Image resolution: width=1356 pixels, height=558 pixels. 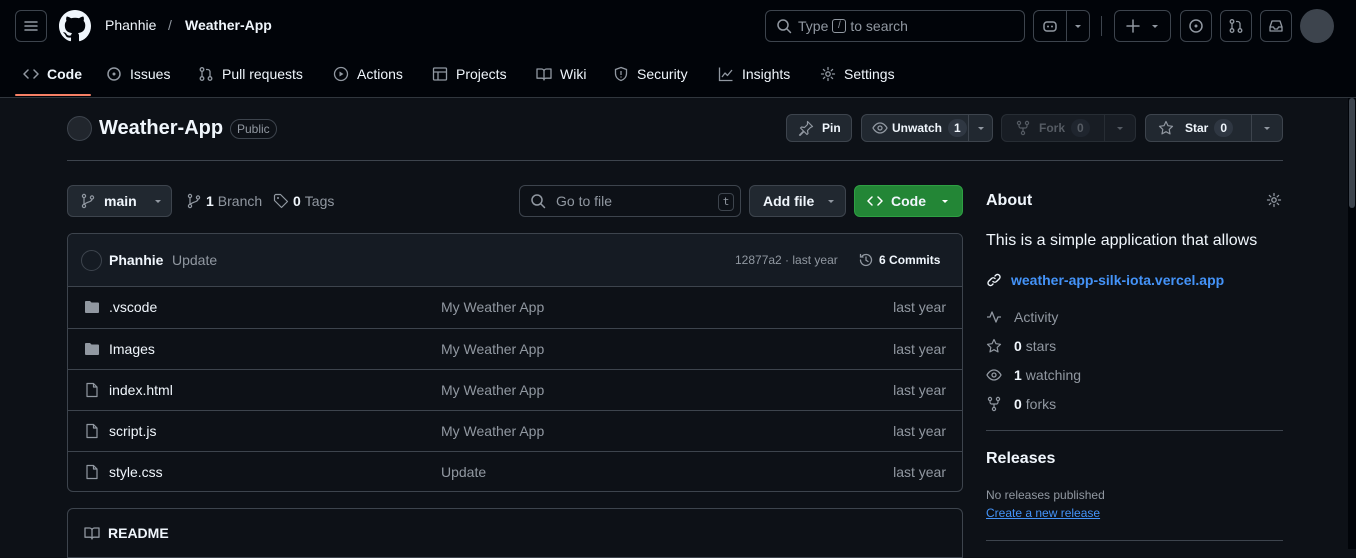 What do you see at coordinates (915, 260) in the screenshot?
I see `commits-label: Commits` at bounding box center [915, 260].